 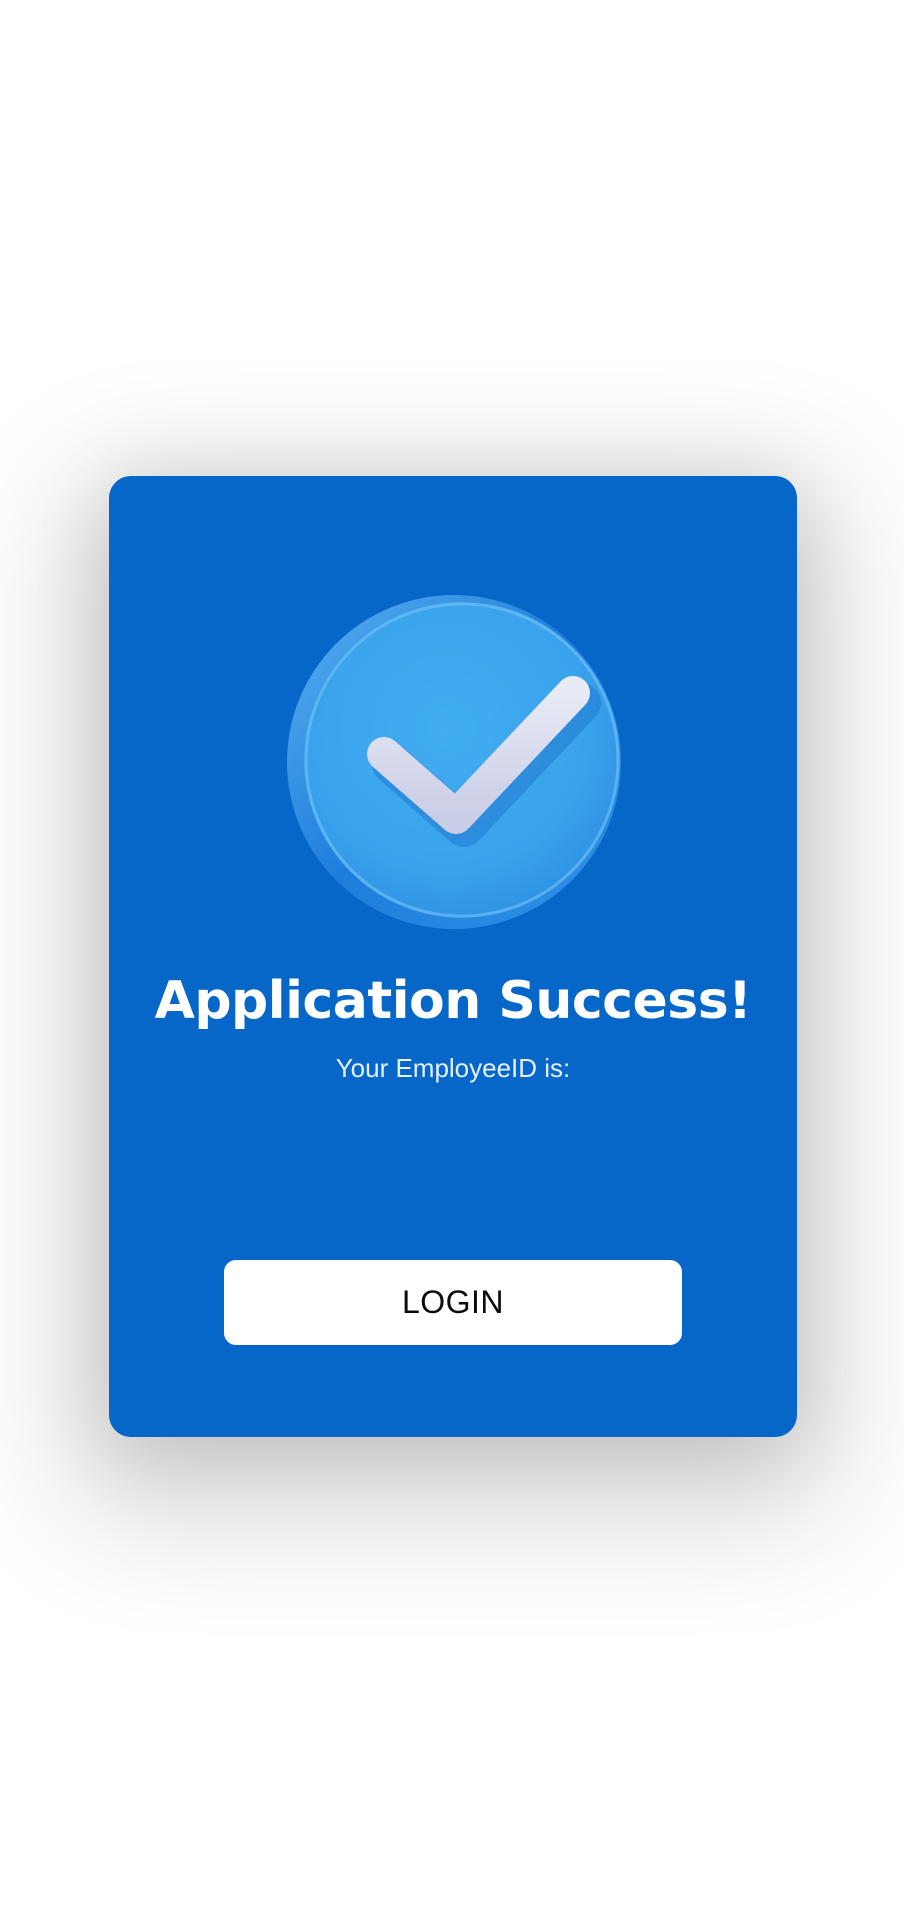 I want to click on employee-id-value, so click(x=453, y=1160).